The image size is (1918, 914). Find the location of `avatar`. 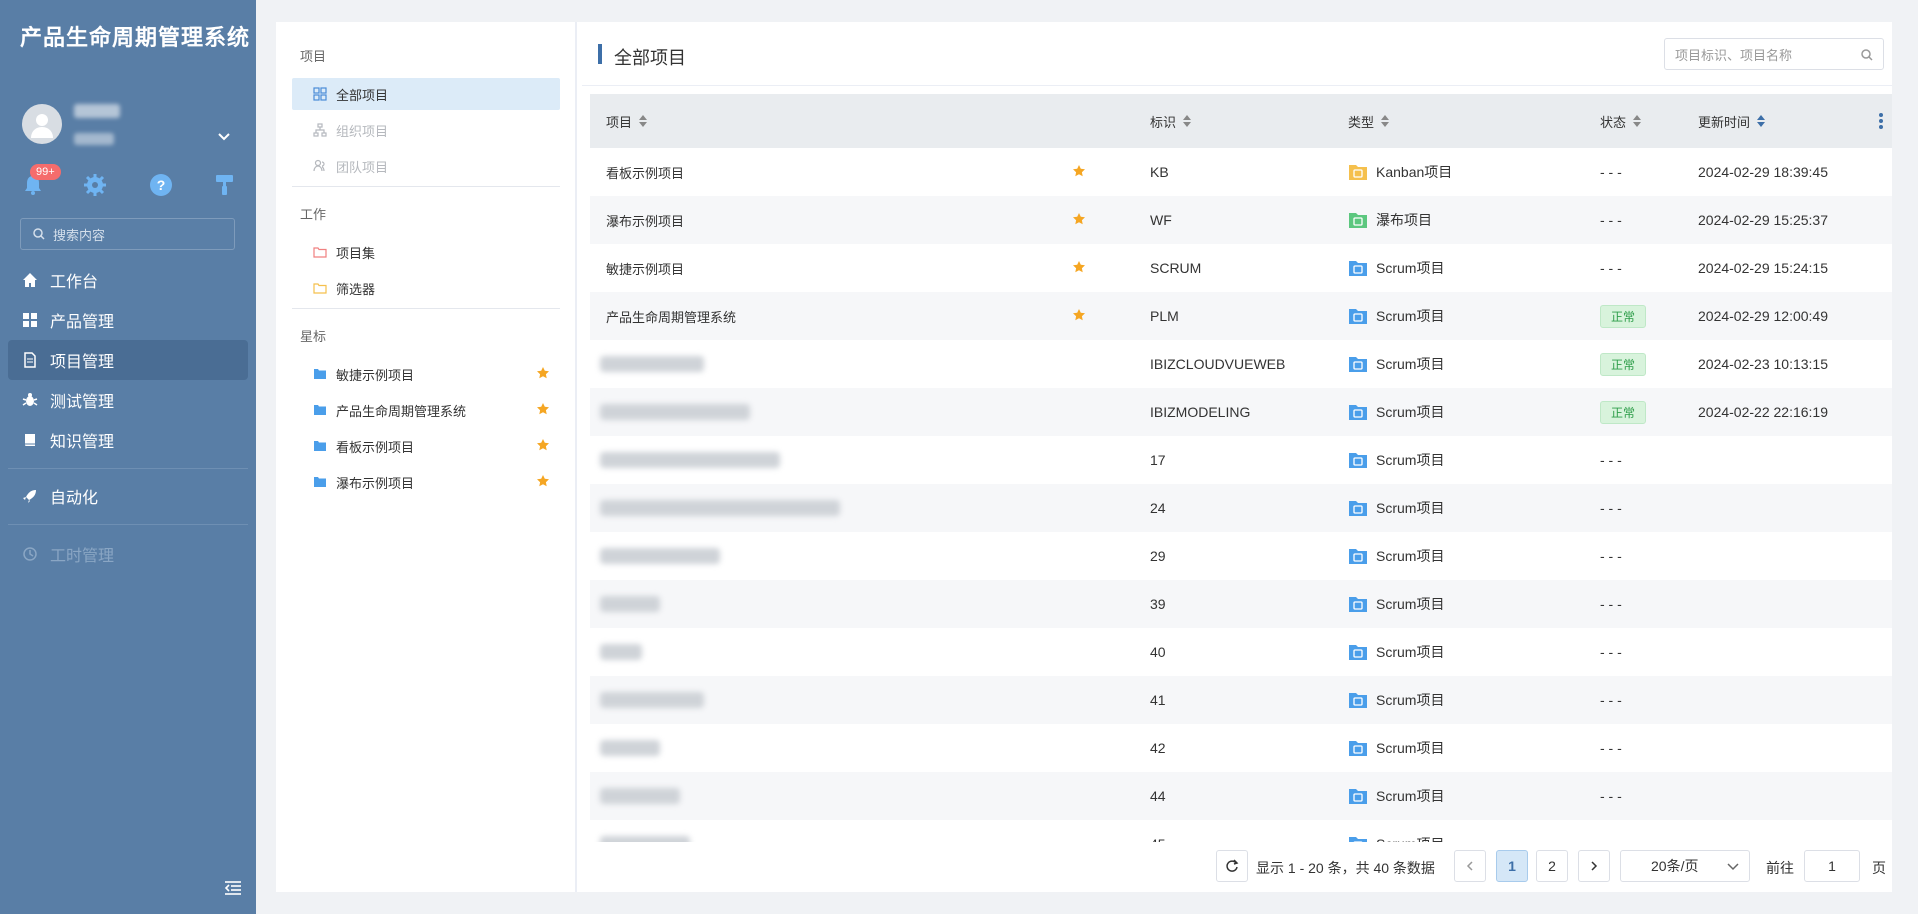

avatar is located at coordinates (42, 124).